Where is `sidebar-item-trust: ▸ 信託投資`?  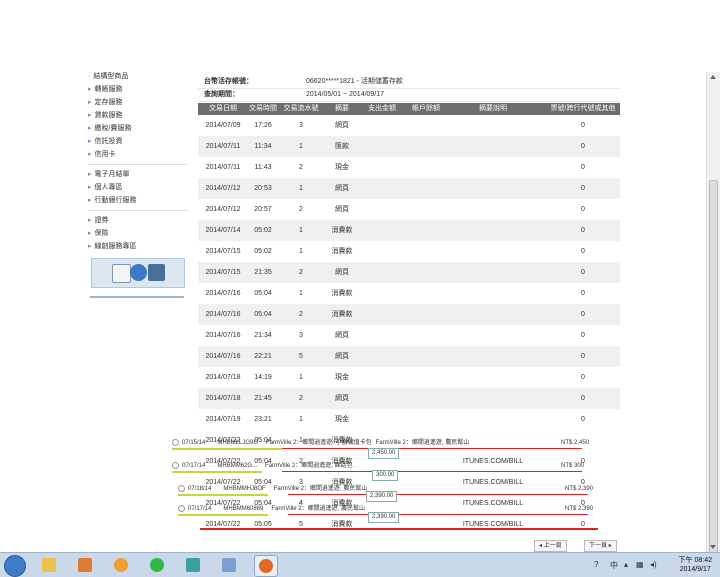 sidebar-item-trust: ▸ 信託投資 is located at coordinates (138, 141).